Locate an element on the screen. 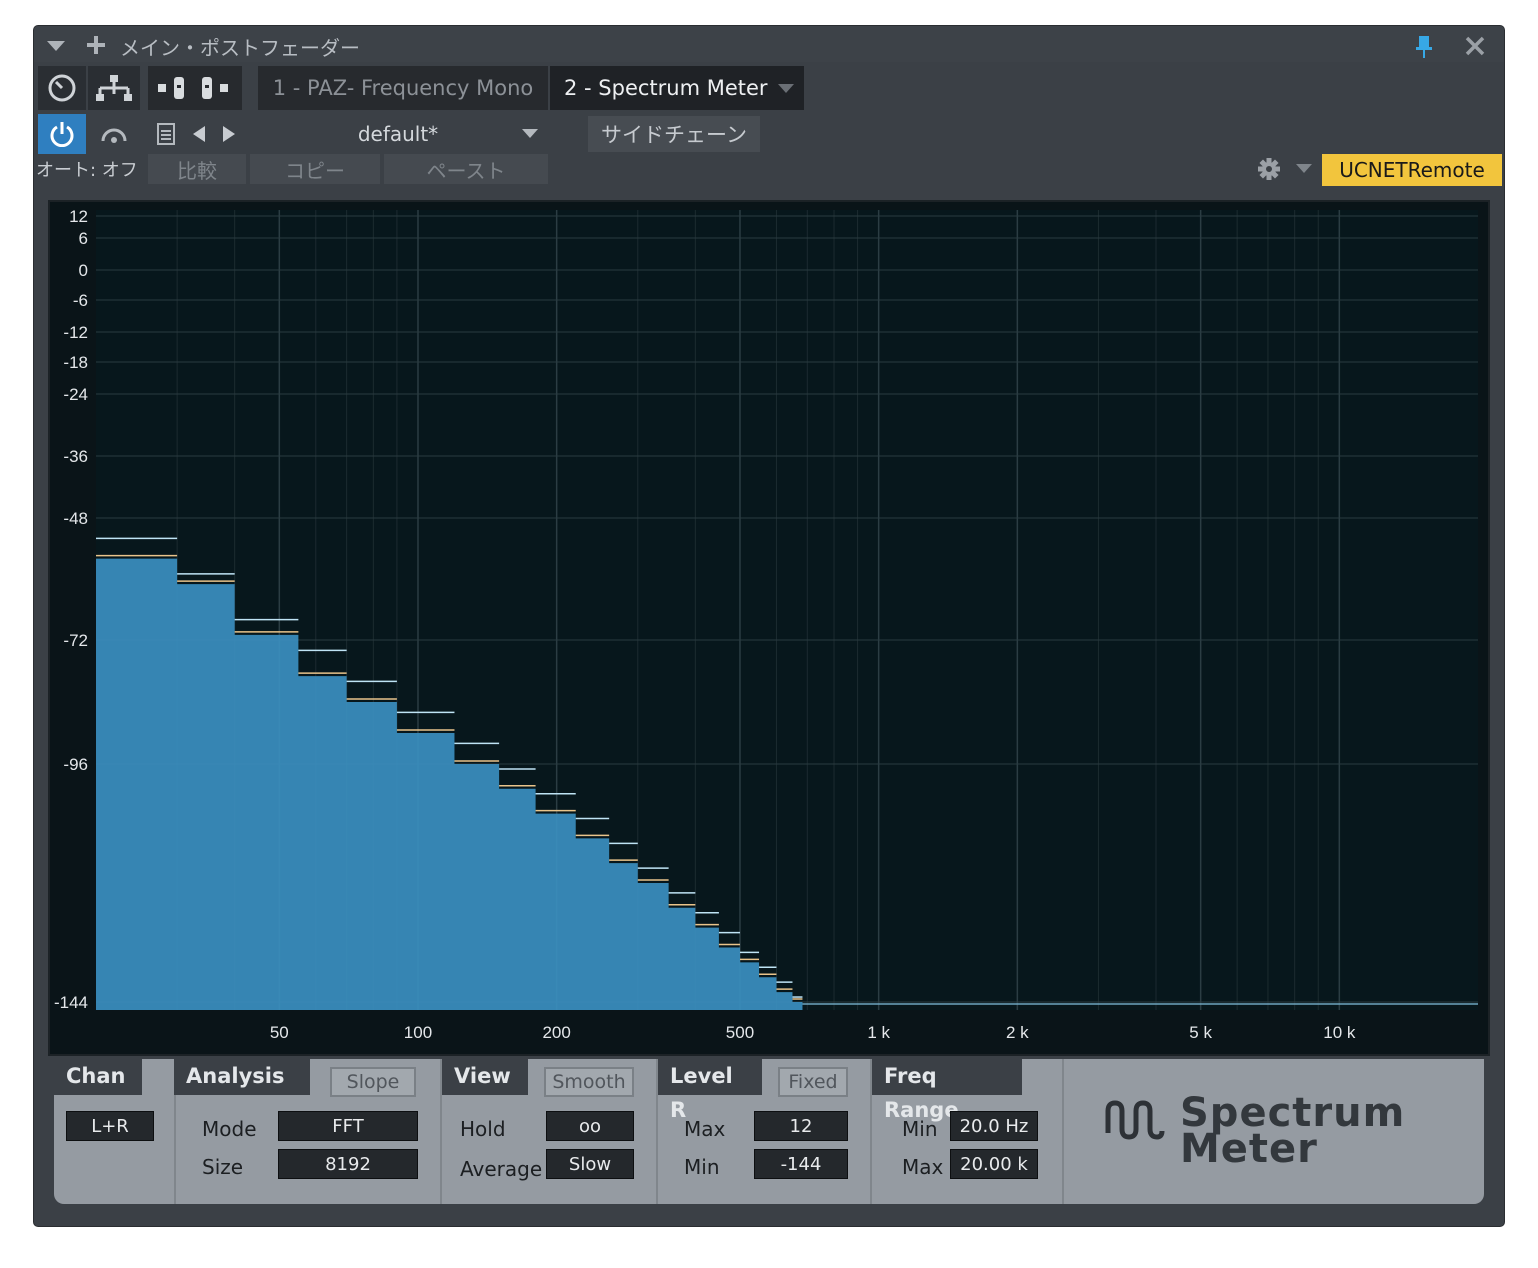 The image size is (1538, 1268). ucnet-remote-badge: UCNETRemote is located at coordinates (1412, 170).